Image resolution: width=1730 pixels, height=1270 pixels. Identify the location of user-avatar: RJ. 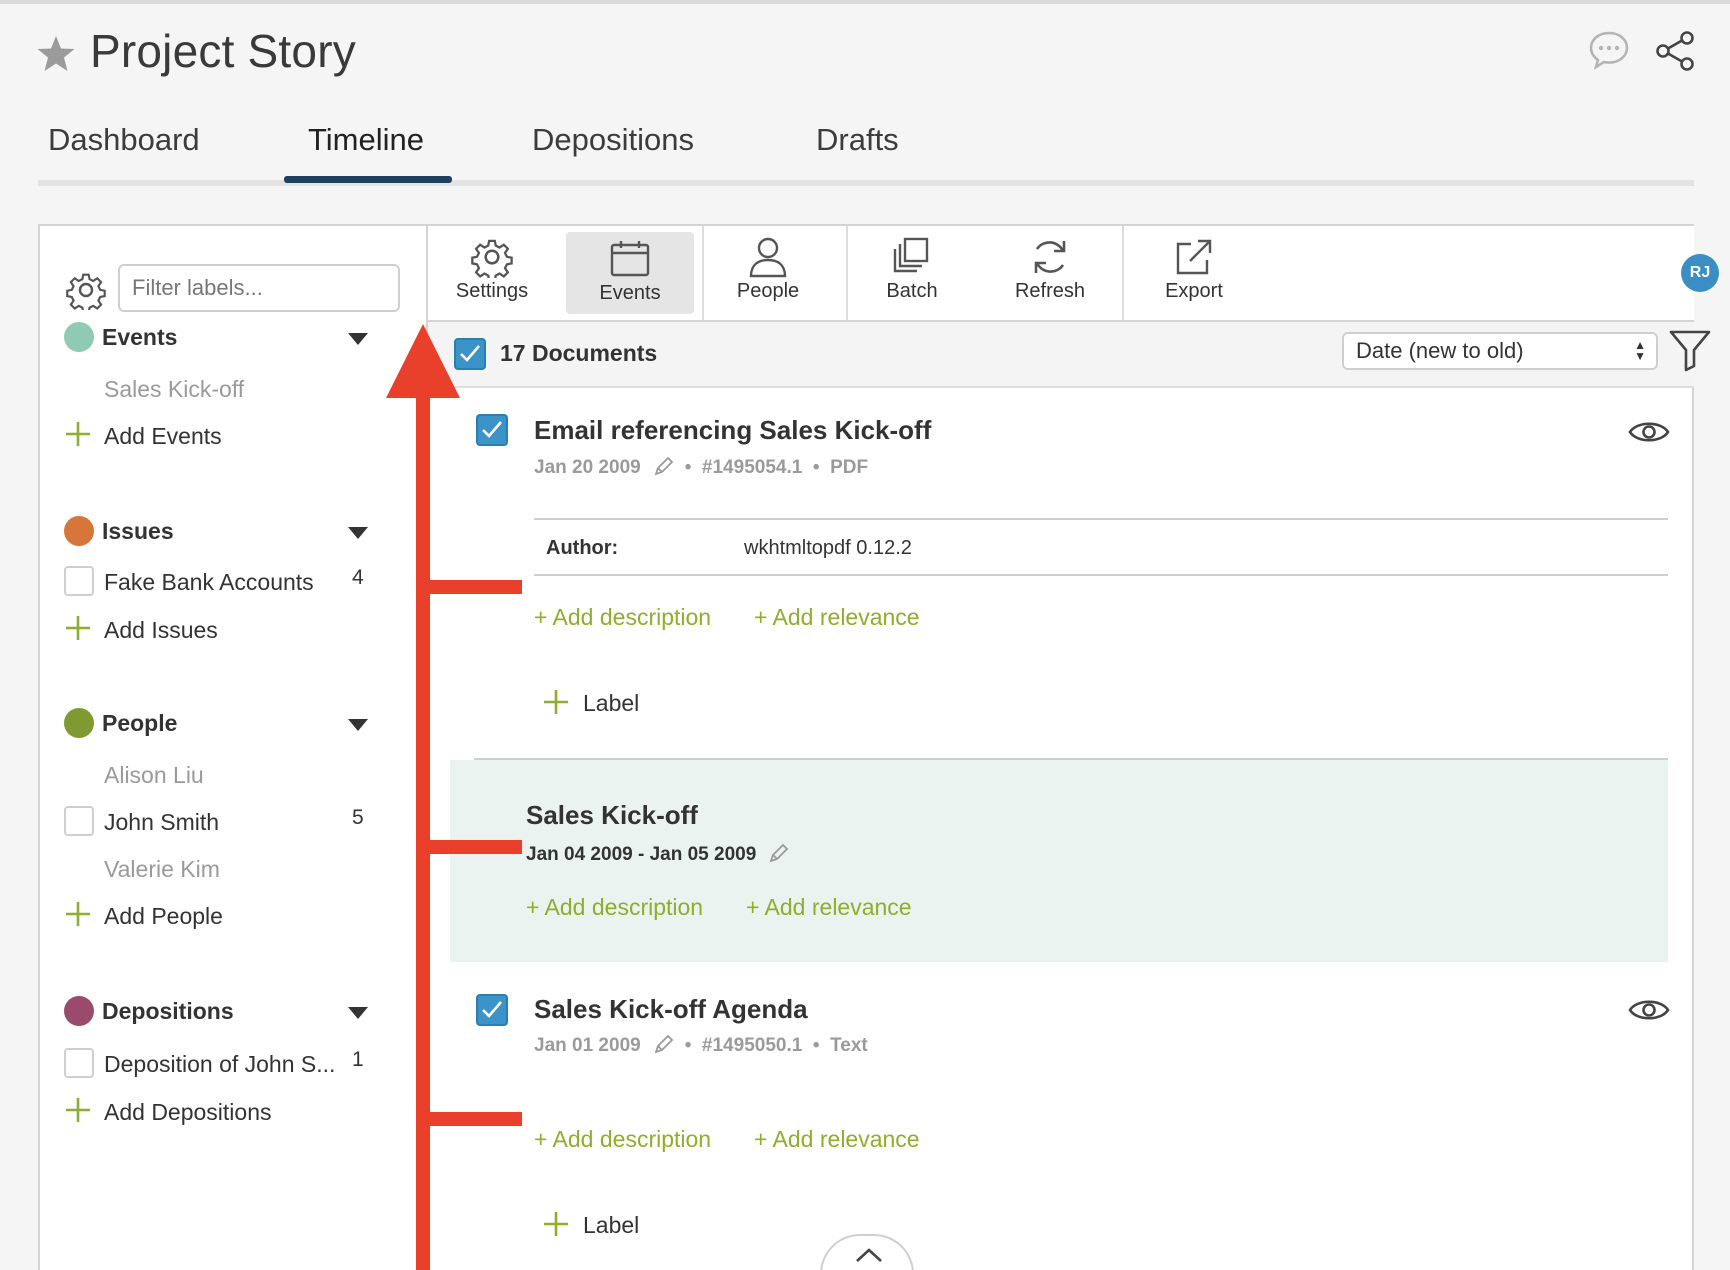
(1700, 273).